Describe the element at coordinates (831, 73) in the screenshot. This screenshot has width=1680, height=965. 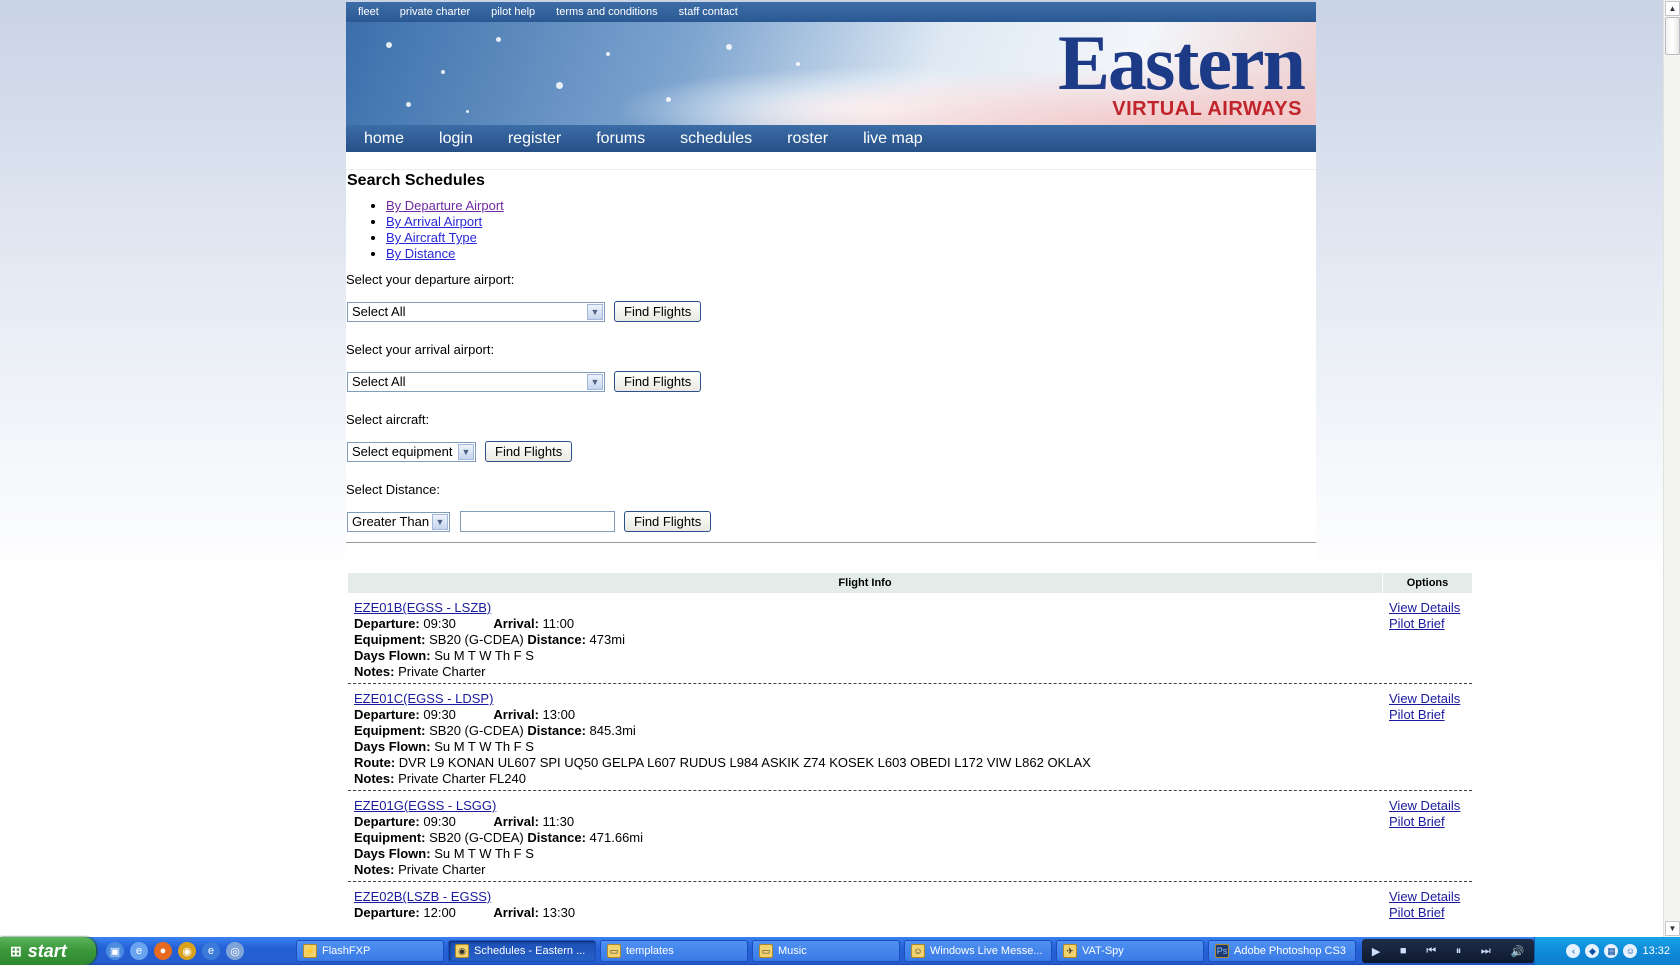
I see `site-banner: Eastern VIRTUAL AIRWAYS` at that location.